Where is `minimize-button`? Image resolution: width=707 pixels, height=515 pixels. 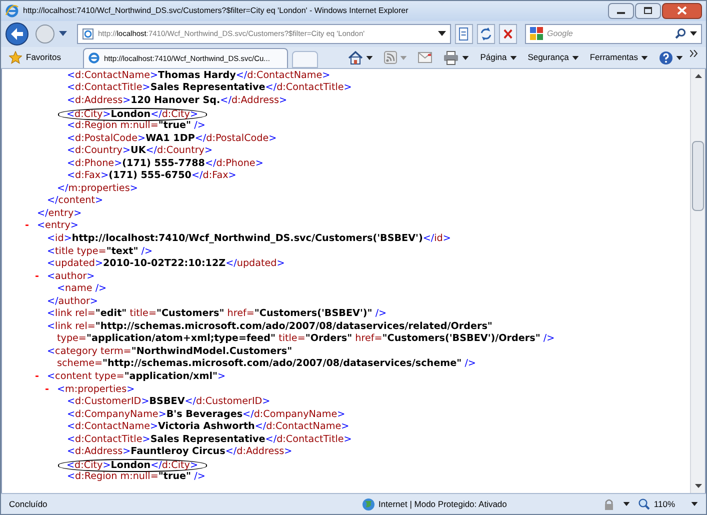 minimize-button is located at coordinates (621, 10).